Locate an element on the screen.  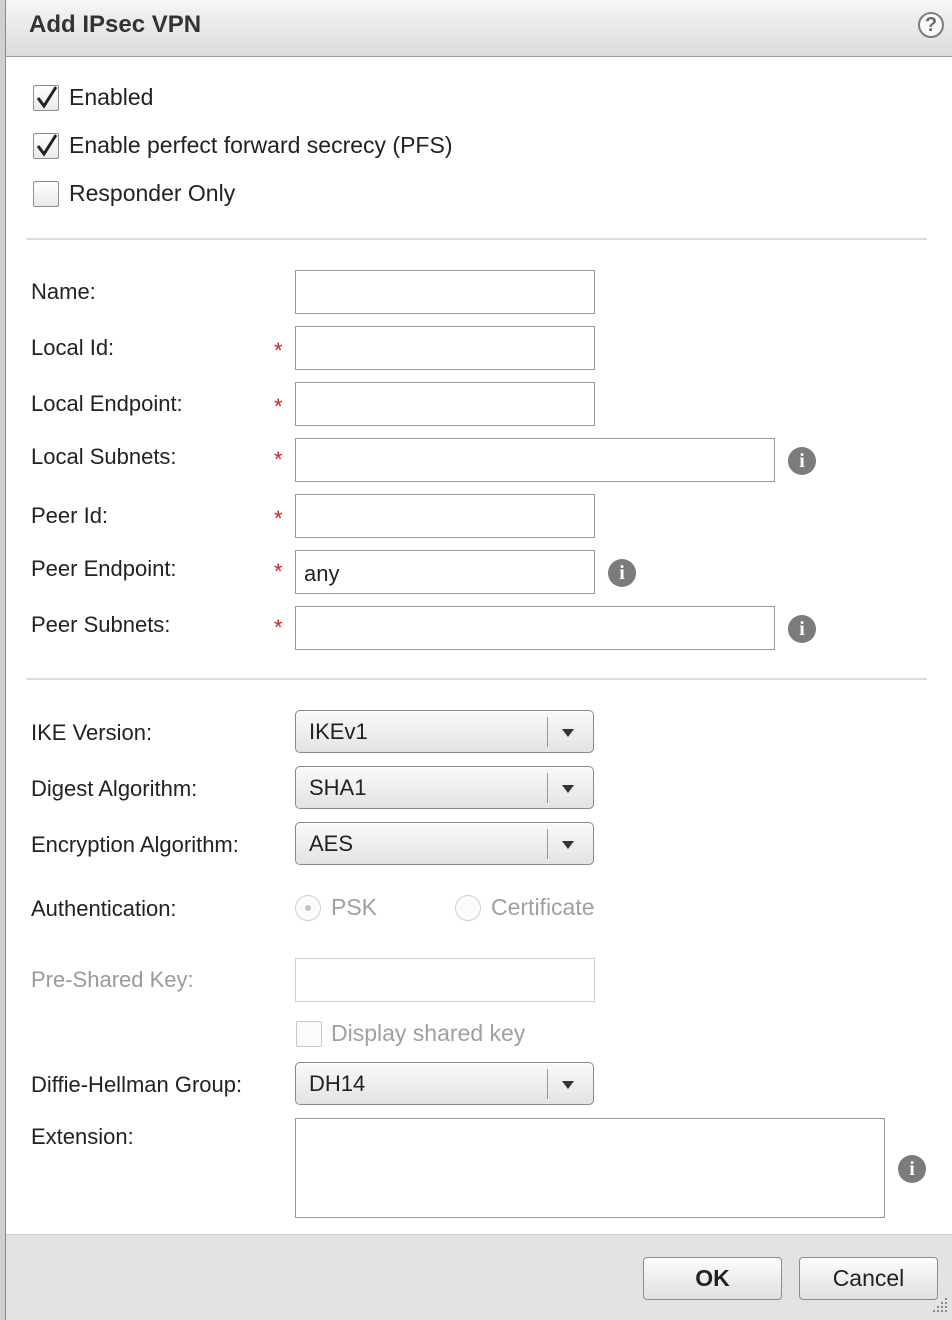
resize-grip-icon is located at coordinates (940, 1305).